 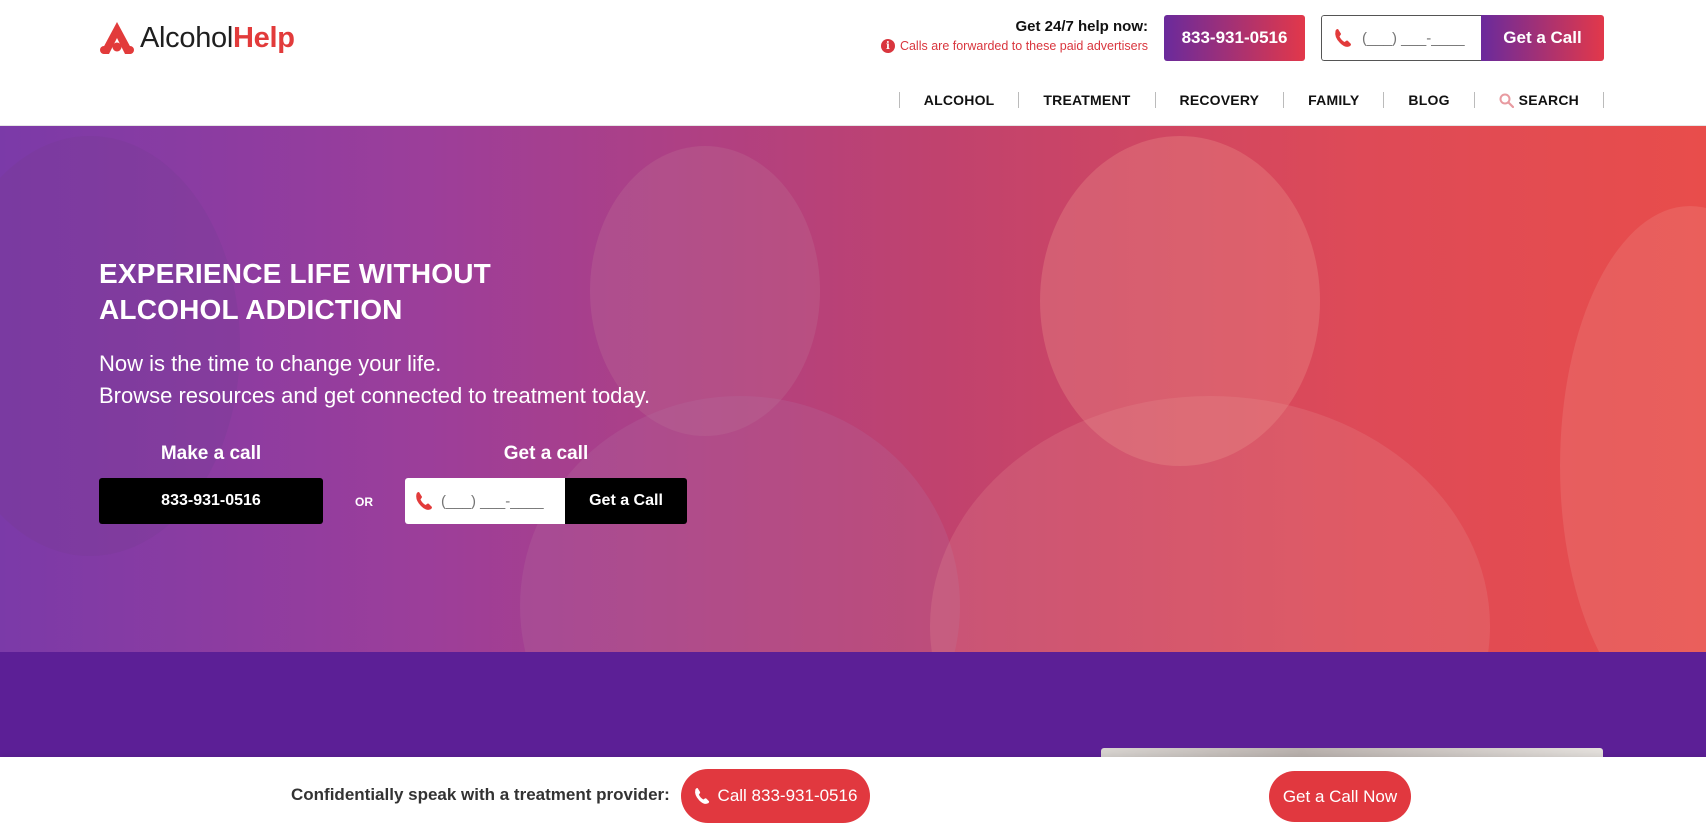 What do you see at coordinates (211, 501) in the screenshot?
I see `hero-phone-button: 833-931-0516` at bounding box center [211, 501].